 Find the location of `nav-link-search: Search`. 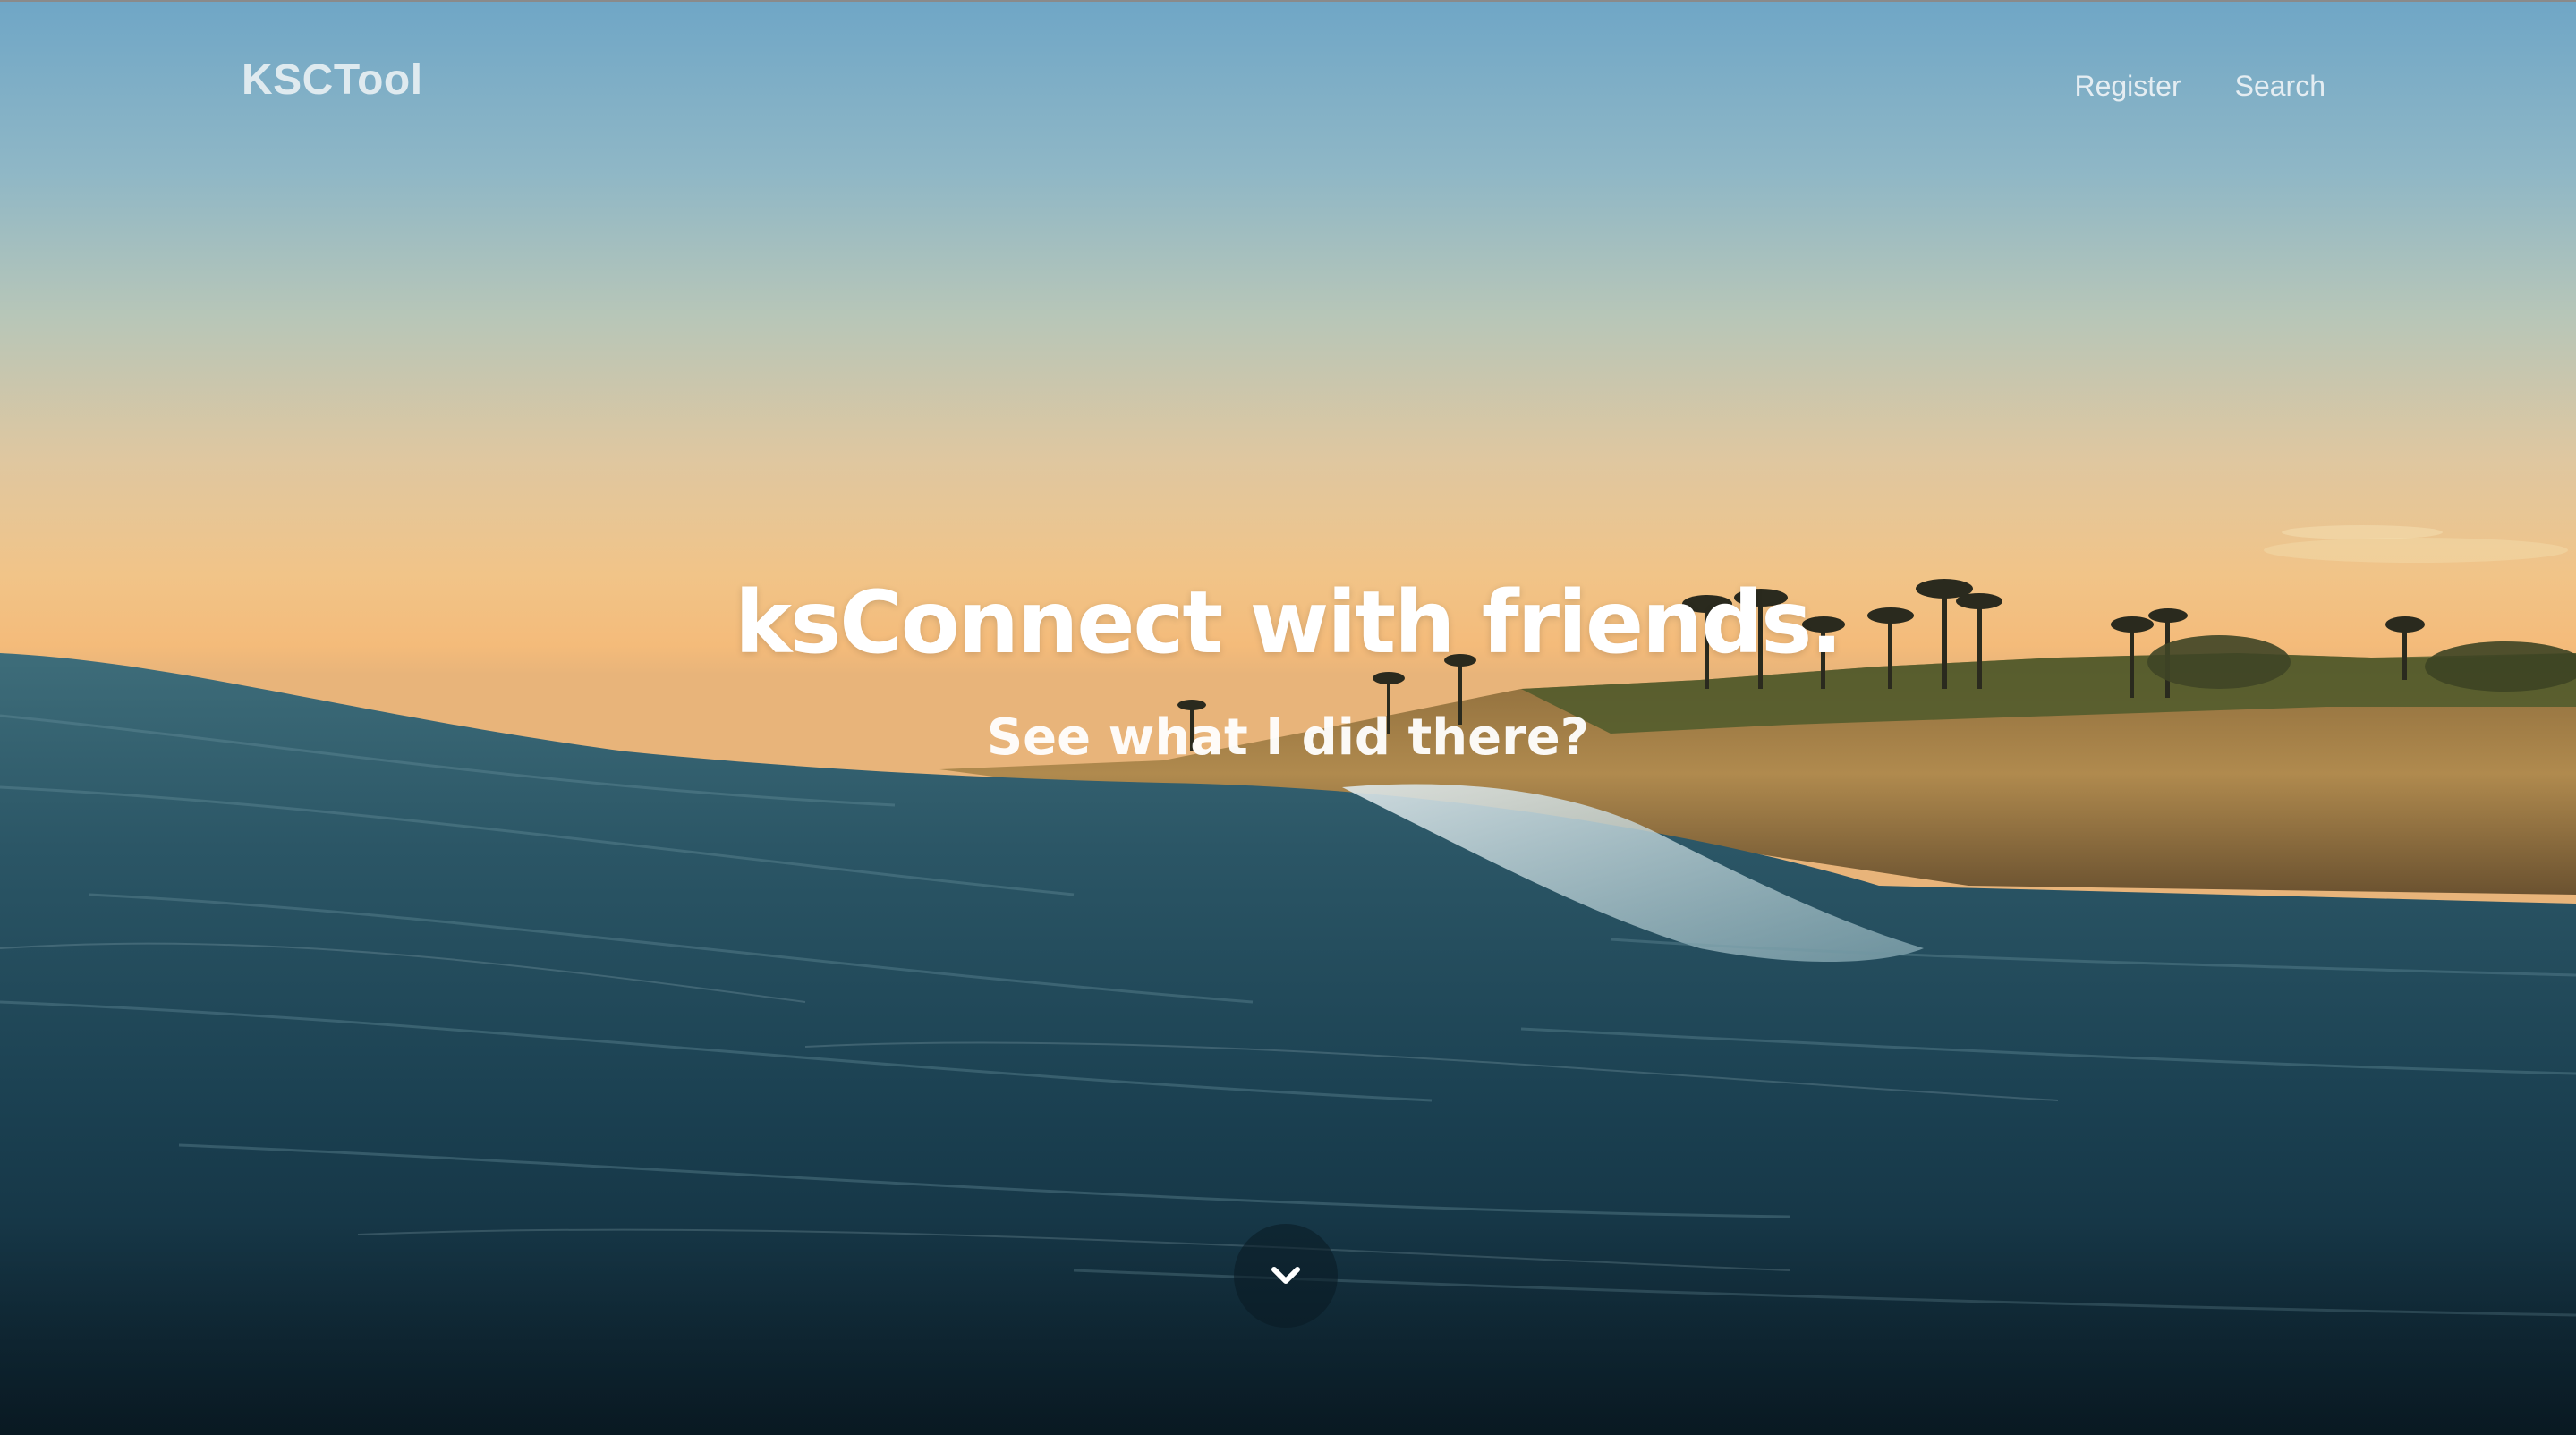

nav-link-search: Search is located at coordinates (2280, 86).